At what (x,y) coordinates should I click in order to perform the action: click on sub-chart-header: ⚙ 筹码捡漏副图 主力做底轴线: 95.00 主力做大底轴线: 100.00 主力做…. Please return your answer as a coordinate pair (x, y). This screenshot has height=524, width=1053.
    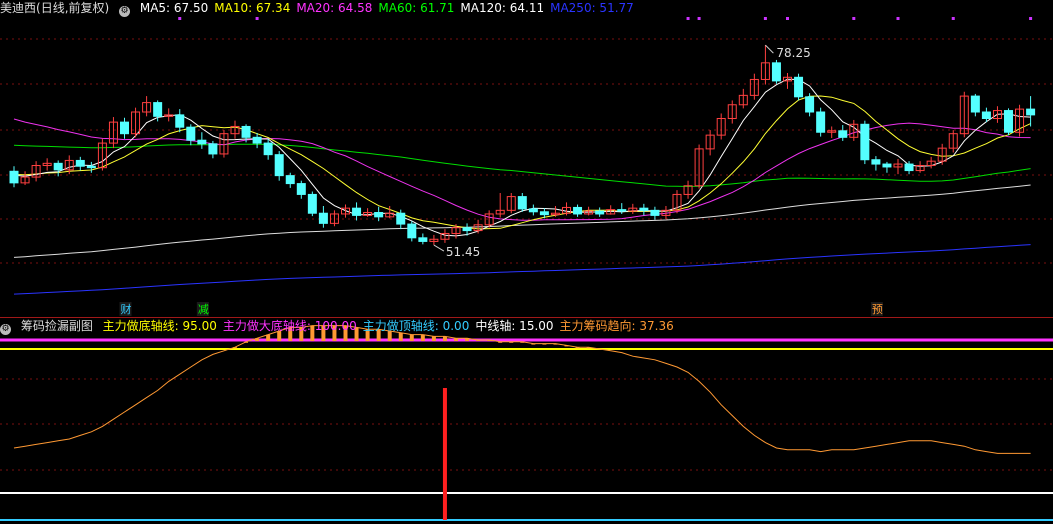
    Looking at the image, I should click on (343, 326).